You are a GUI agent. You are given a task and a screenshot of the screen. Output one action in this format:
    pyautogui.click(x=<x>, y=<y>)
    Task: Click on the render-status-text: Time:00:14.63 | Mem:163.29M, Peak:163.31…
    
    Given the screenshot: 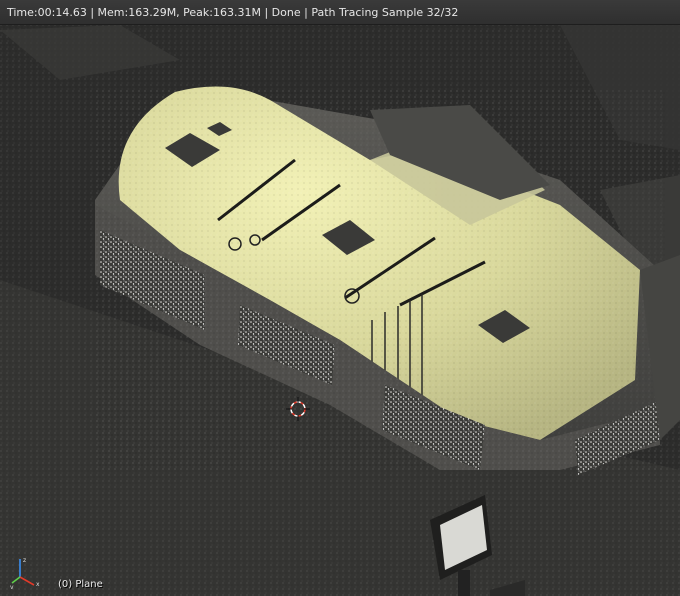 What is the action you would take?
    pyautogui.click(x=233, y=12)
    